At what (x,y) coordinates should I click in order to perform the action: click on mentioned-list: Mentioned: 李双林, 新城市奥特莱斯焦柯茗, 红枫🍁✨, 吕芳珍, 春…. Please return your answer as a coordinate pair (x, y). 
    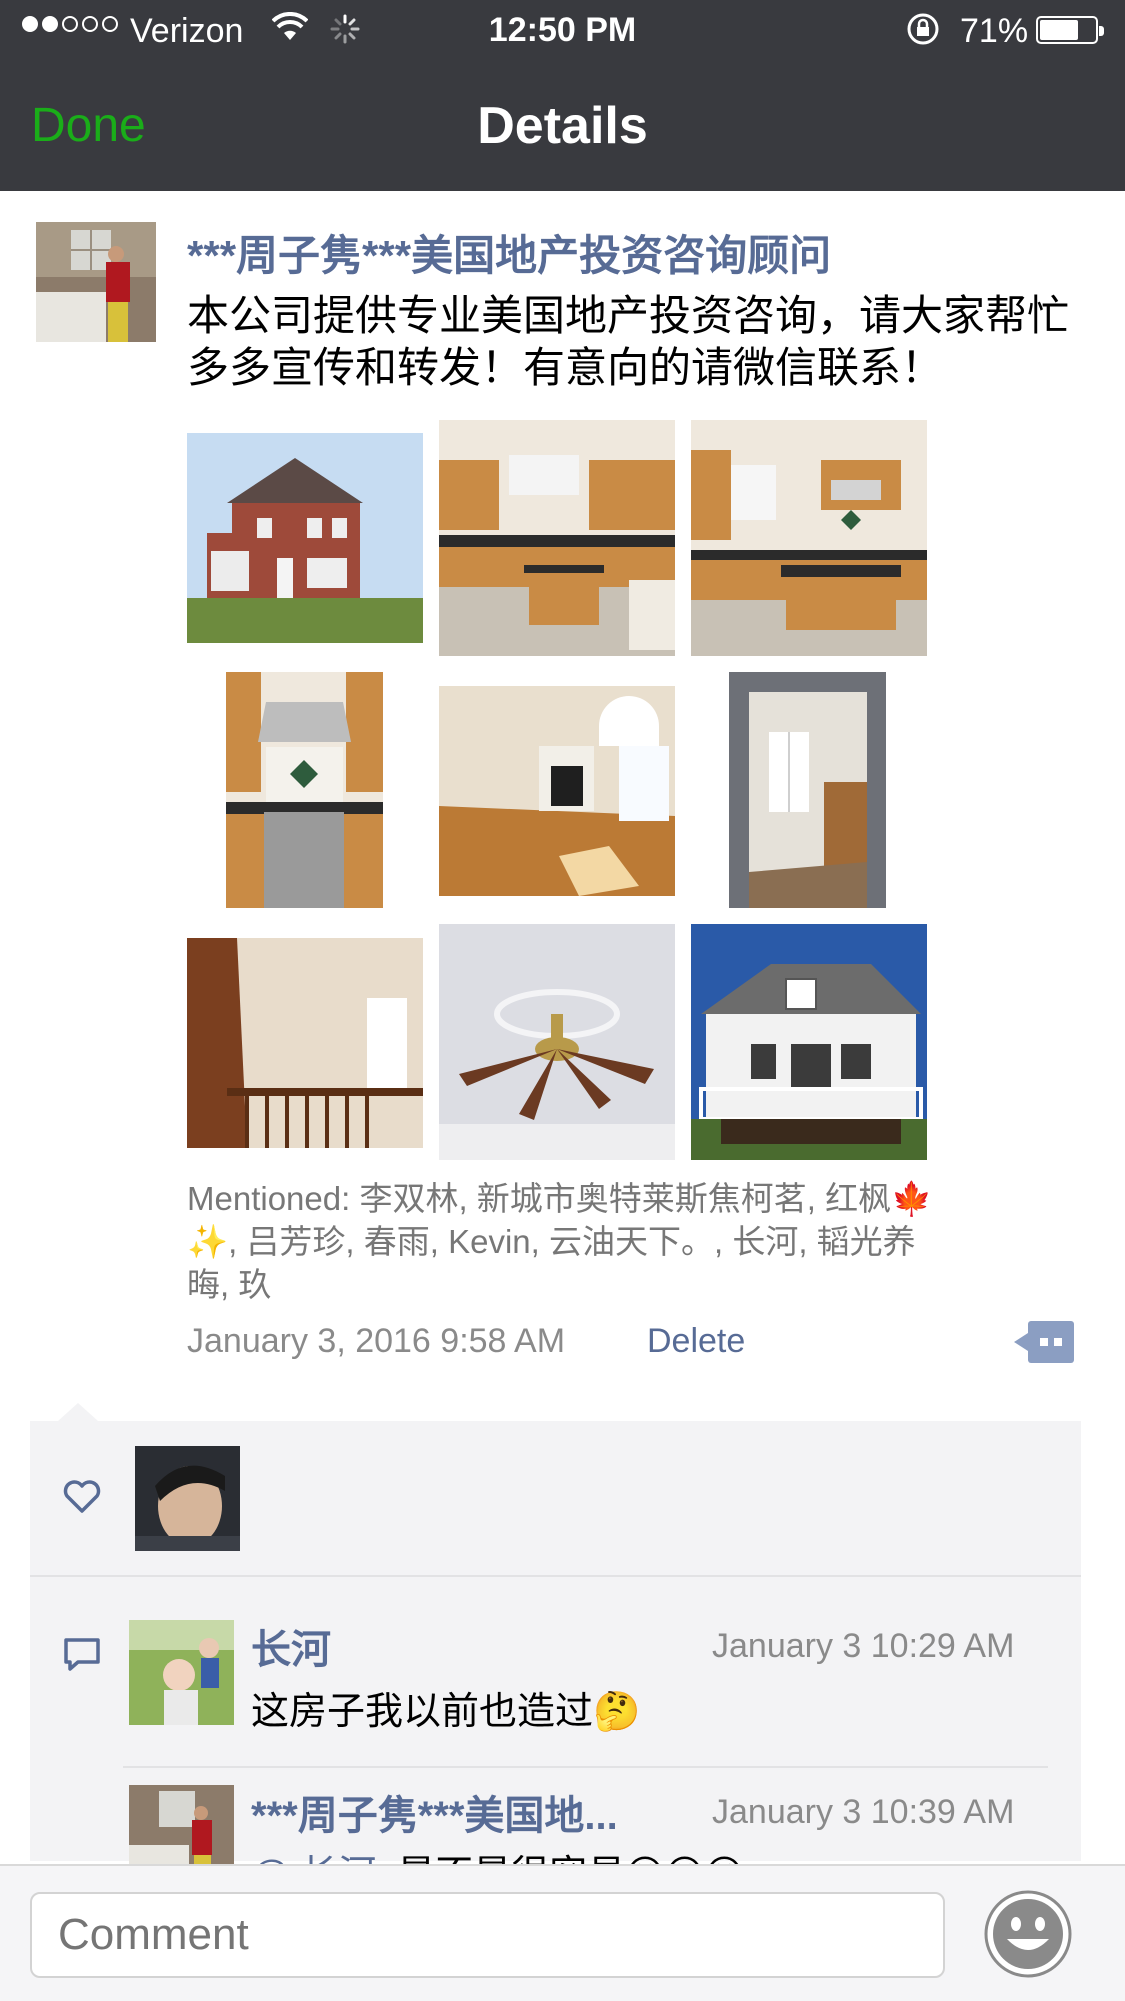
    Looking at the image, I should click on (560, 1241).